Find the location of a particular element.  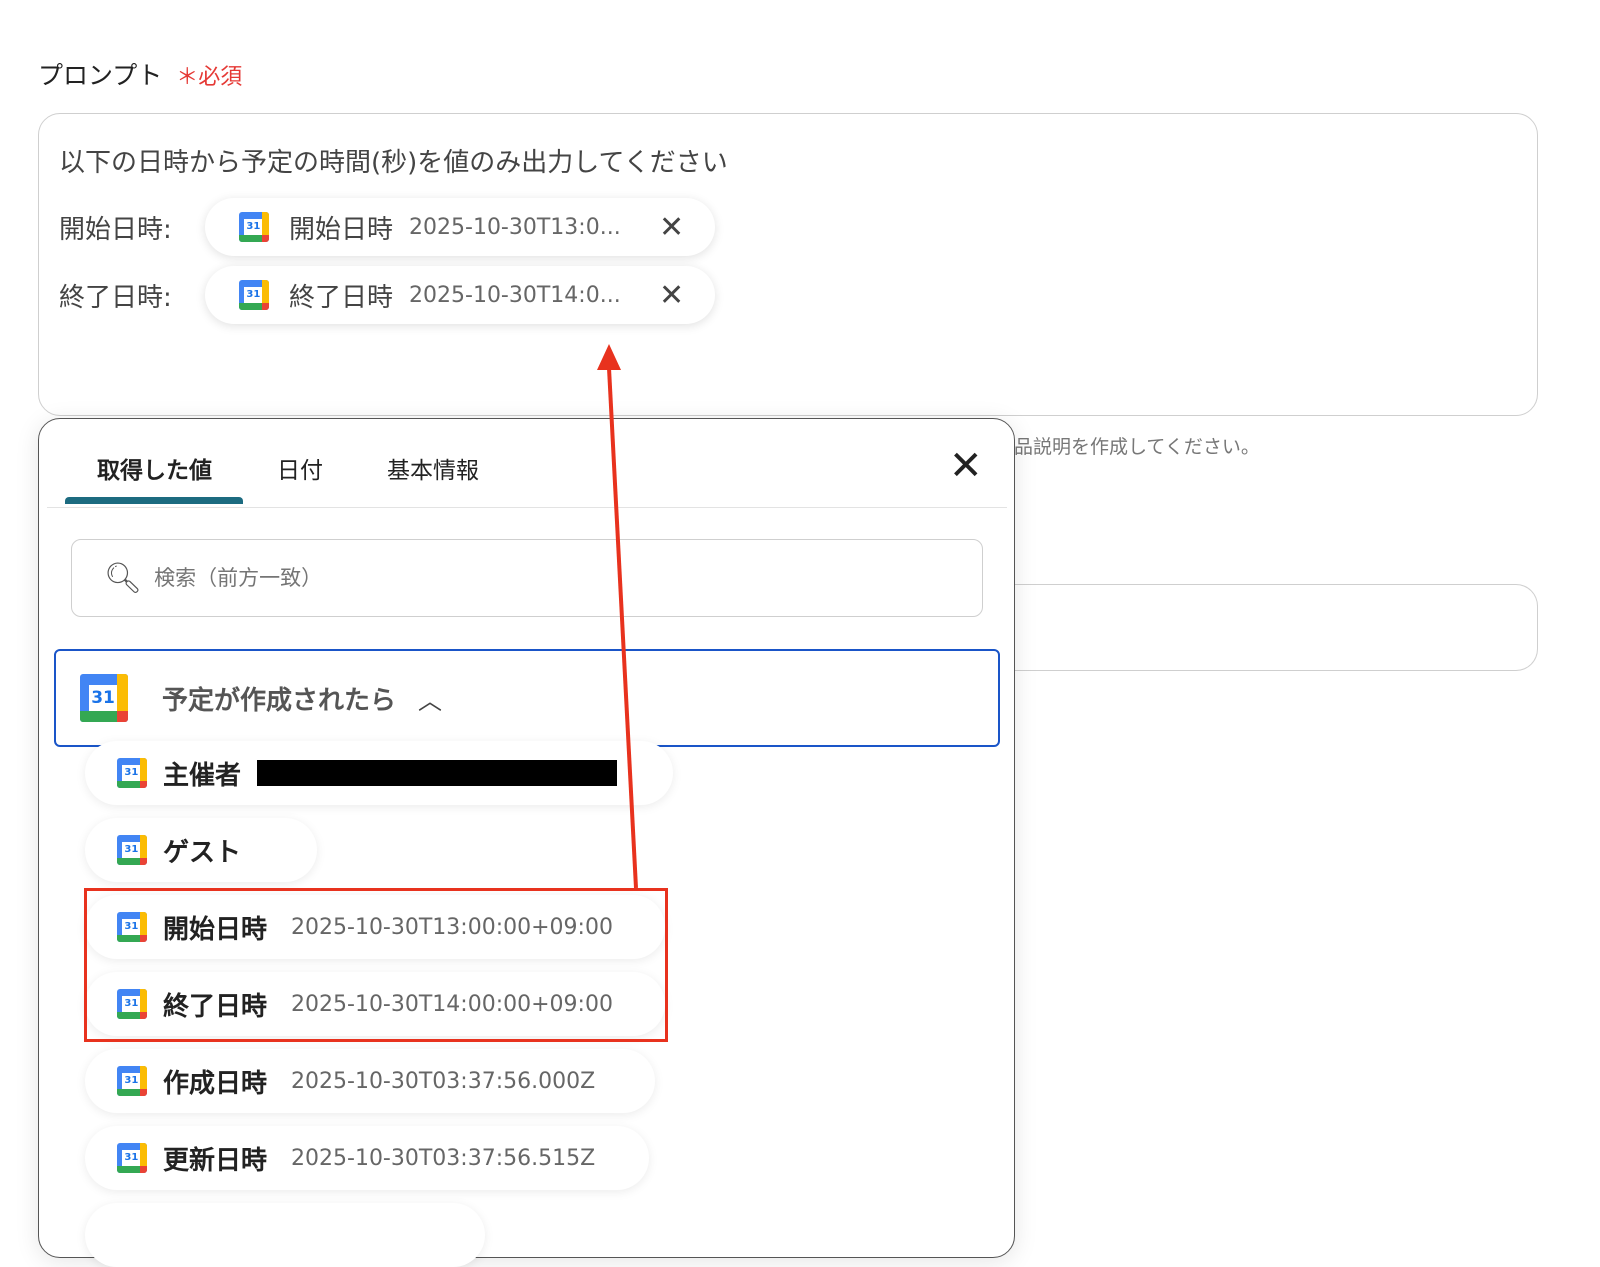

active-tab-indicator is located at coordinates (154, 500).